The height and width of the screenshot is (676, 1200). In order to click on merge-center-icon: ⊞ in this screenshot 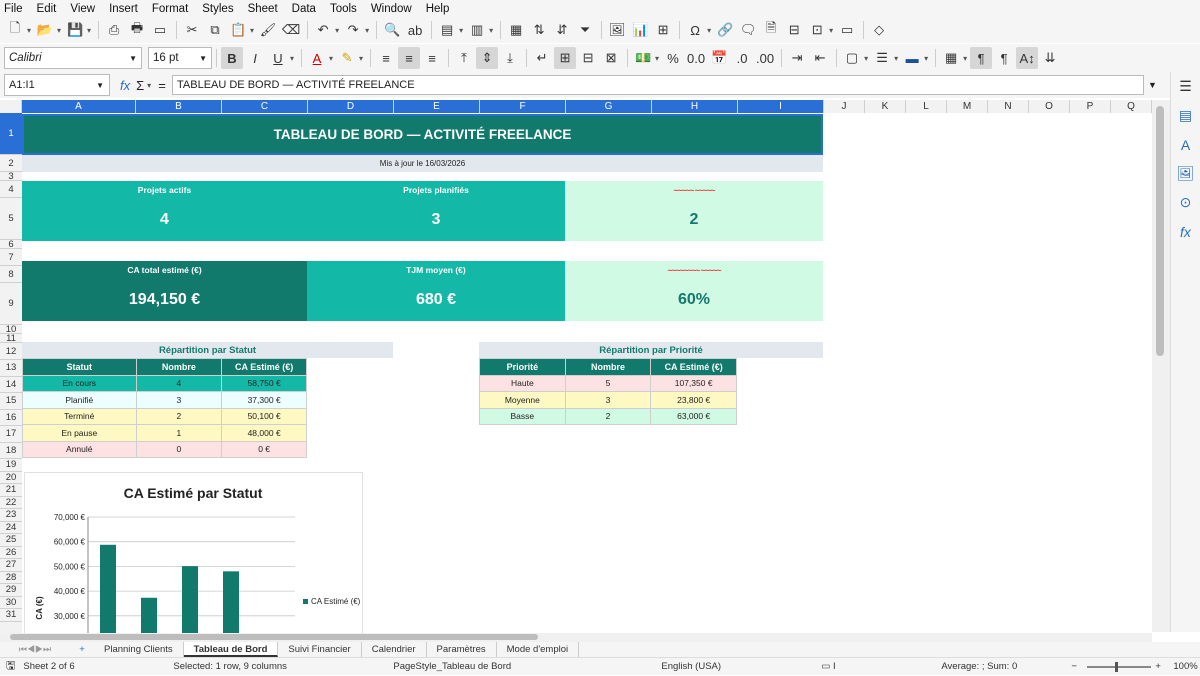, I will do `click(565, 58)`.